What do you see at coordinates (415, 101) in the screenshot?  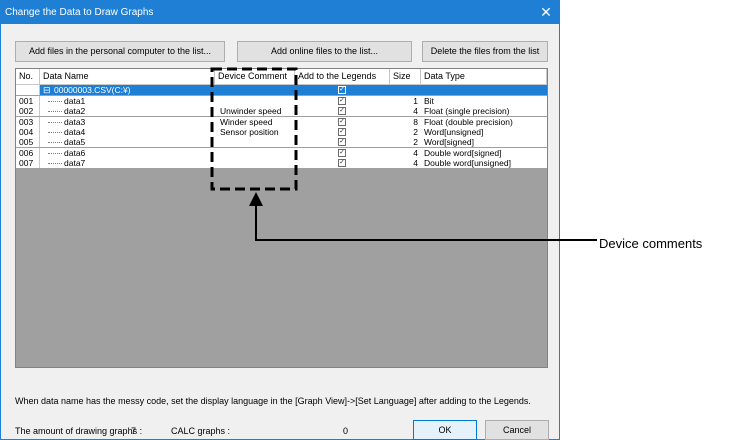 I see `size-cell: 1` at bounding box center [415, 101].